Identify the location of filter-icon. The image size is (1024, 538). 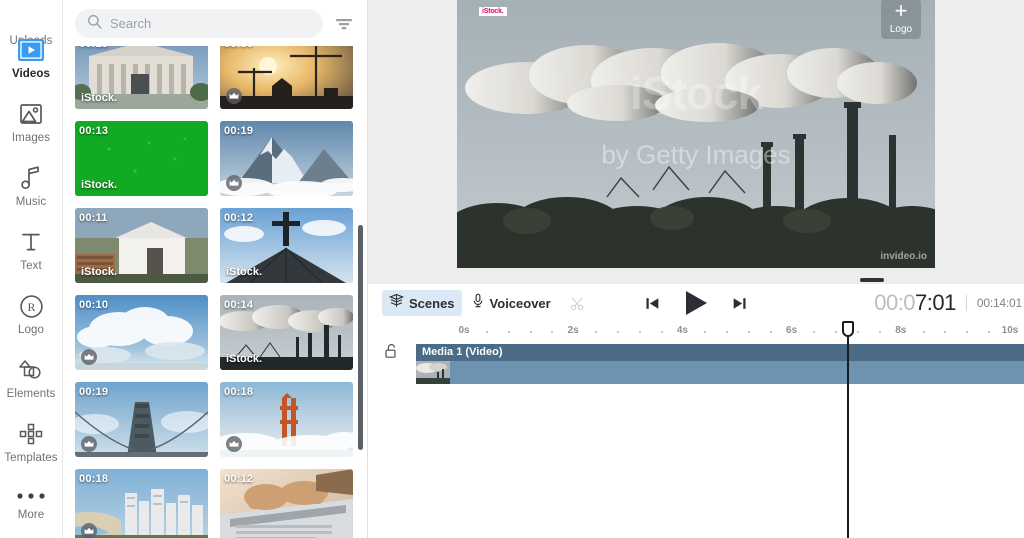
(344, 24).